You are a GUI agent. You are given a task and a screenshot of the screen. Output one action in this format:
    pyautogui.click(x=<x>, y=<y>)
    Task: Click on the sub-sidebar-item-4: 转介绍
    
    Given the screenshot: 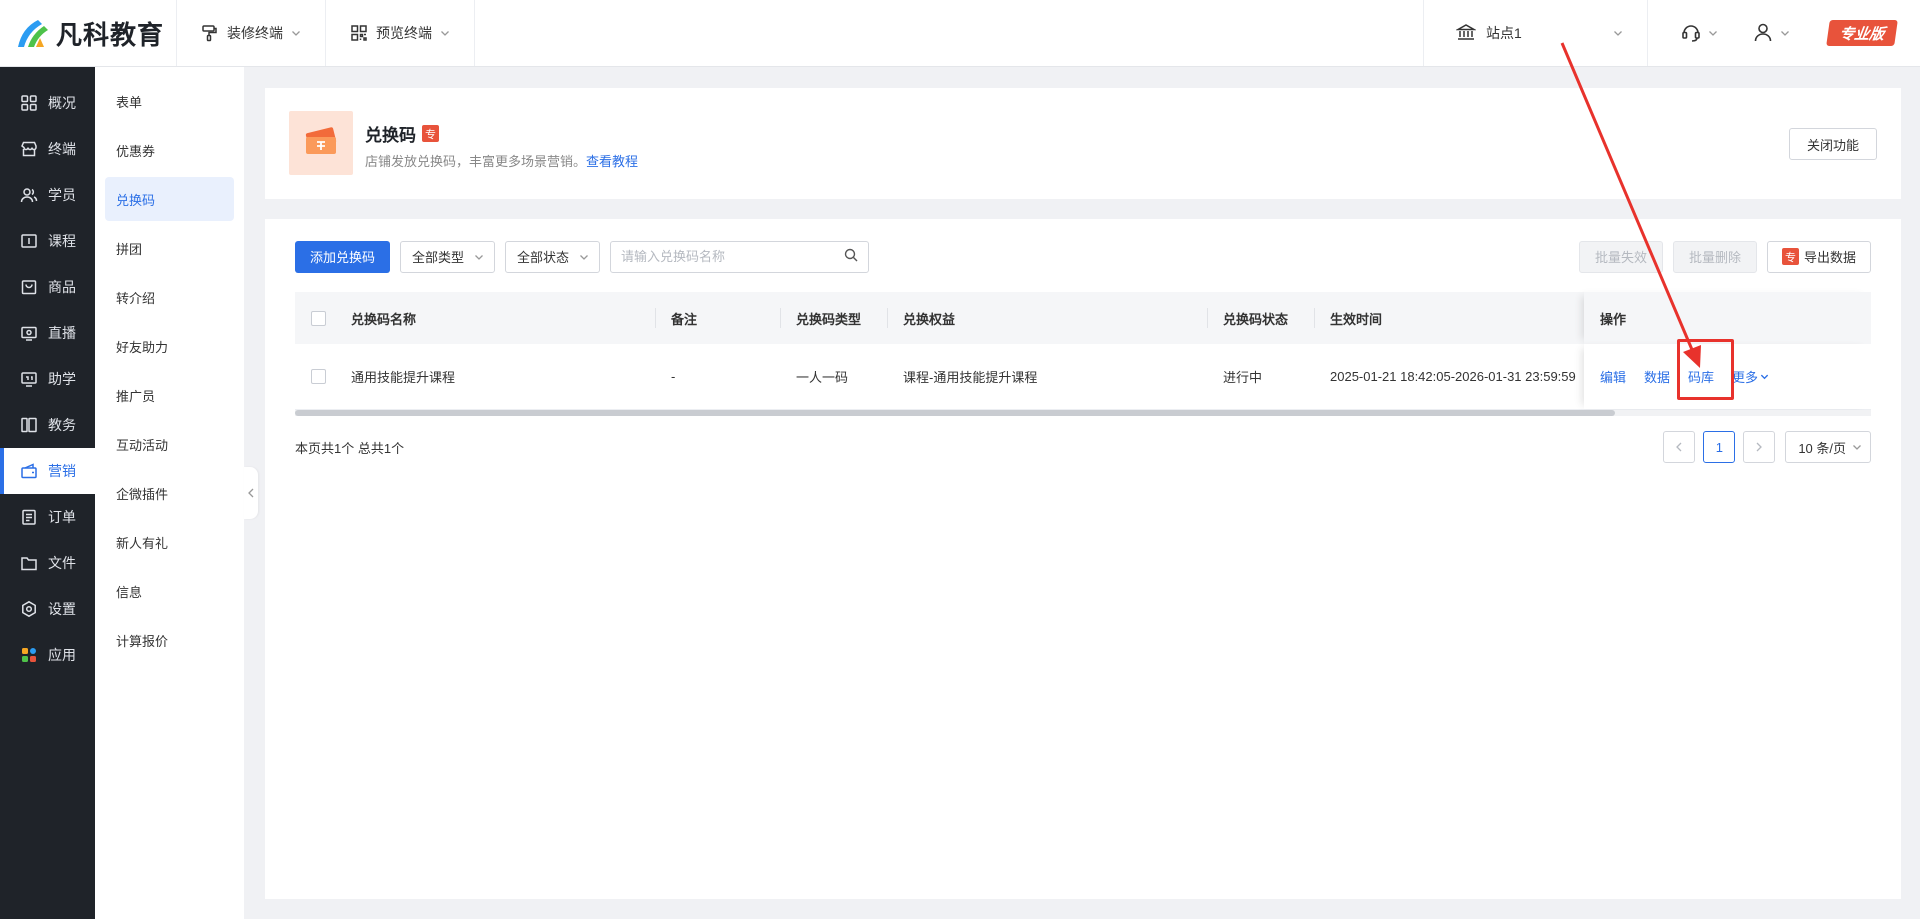 What is the action you would take?
    pyautogui.click(x=169, y=297)
    